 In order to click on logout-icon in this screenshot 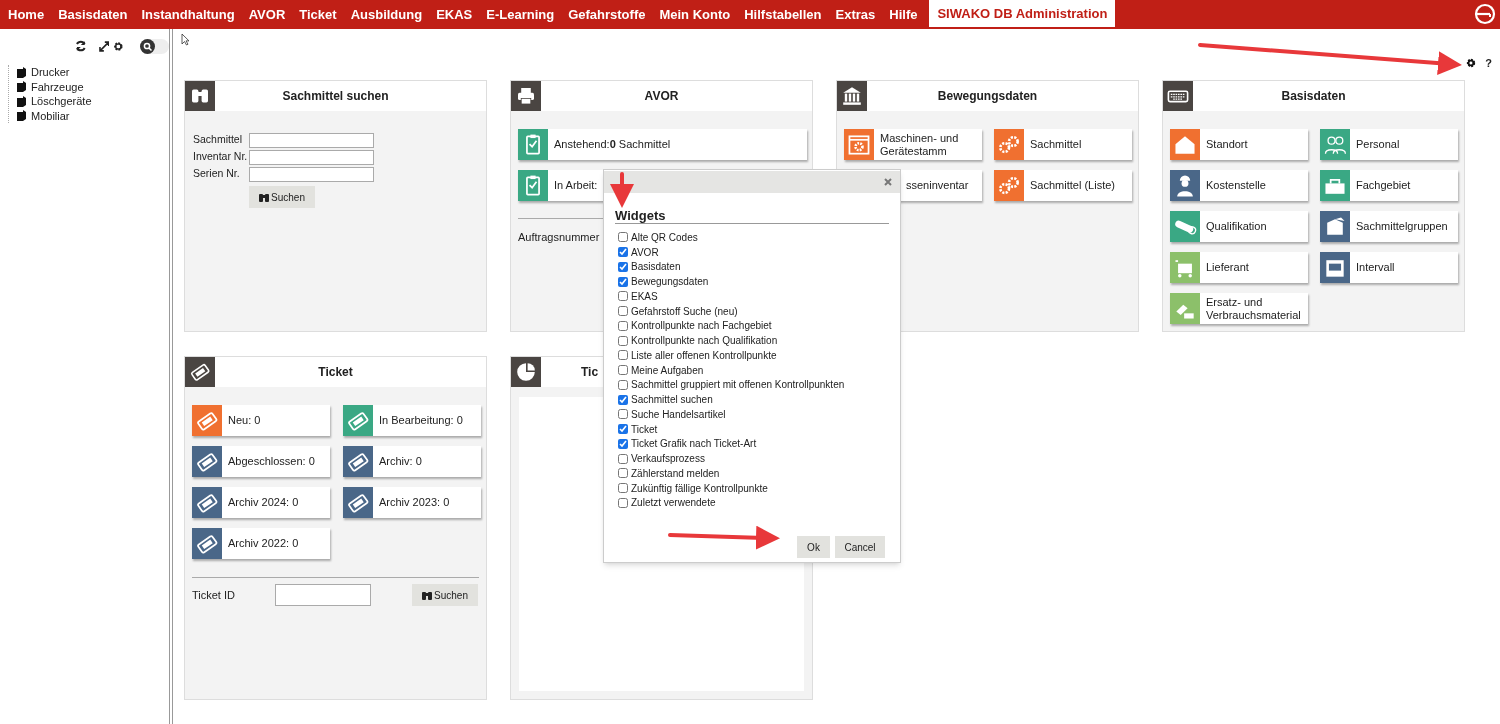, I will do `click(1485, 14)`.